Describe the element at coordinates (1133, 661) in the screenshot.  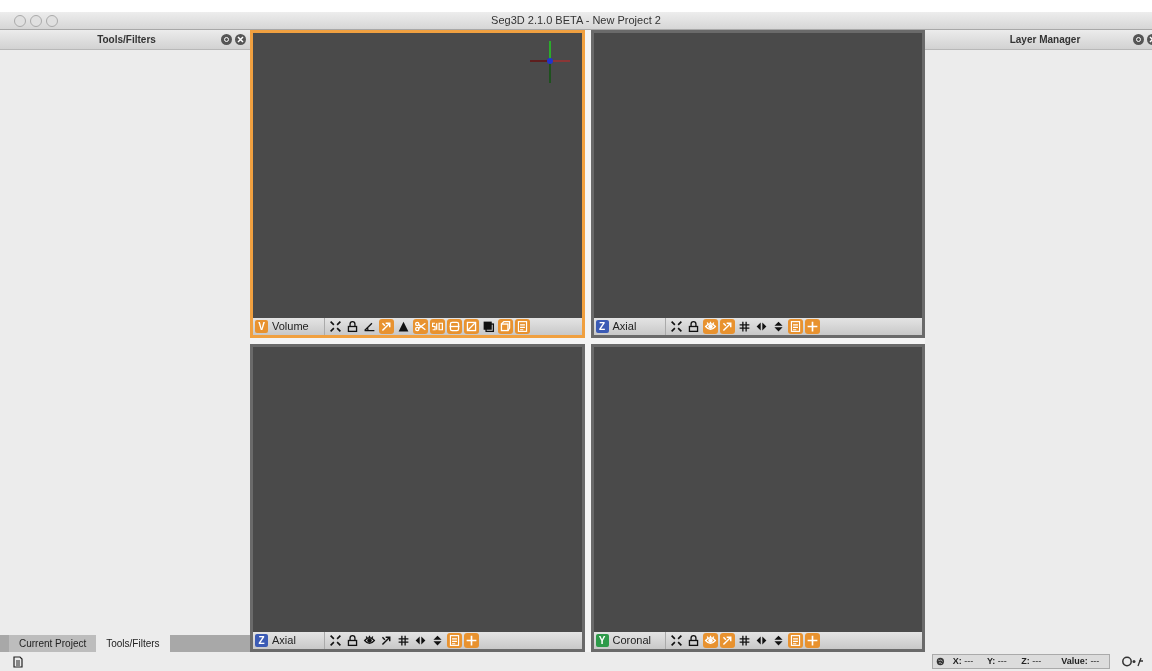
I see `globe-pointer-icon` at that location.